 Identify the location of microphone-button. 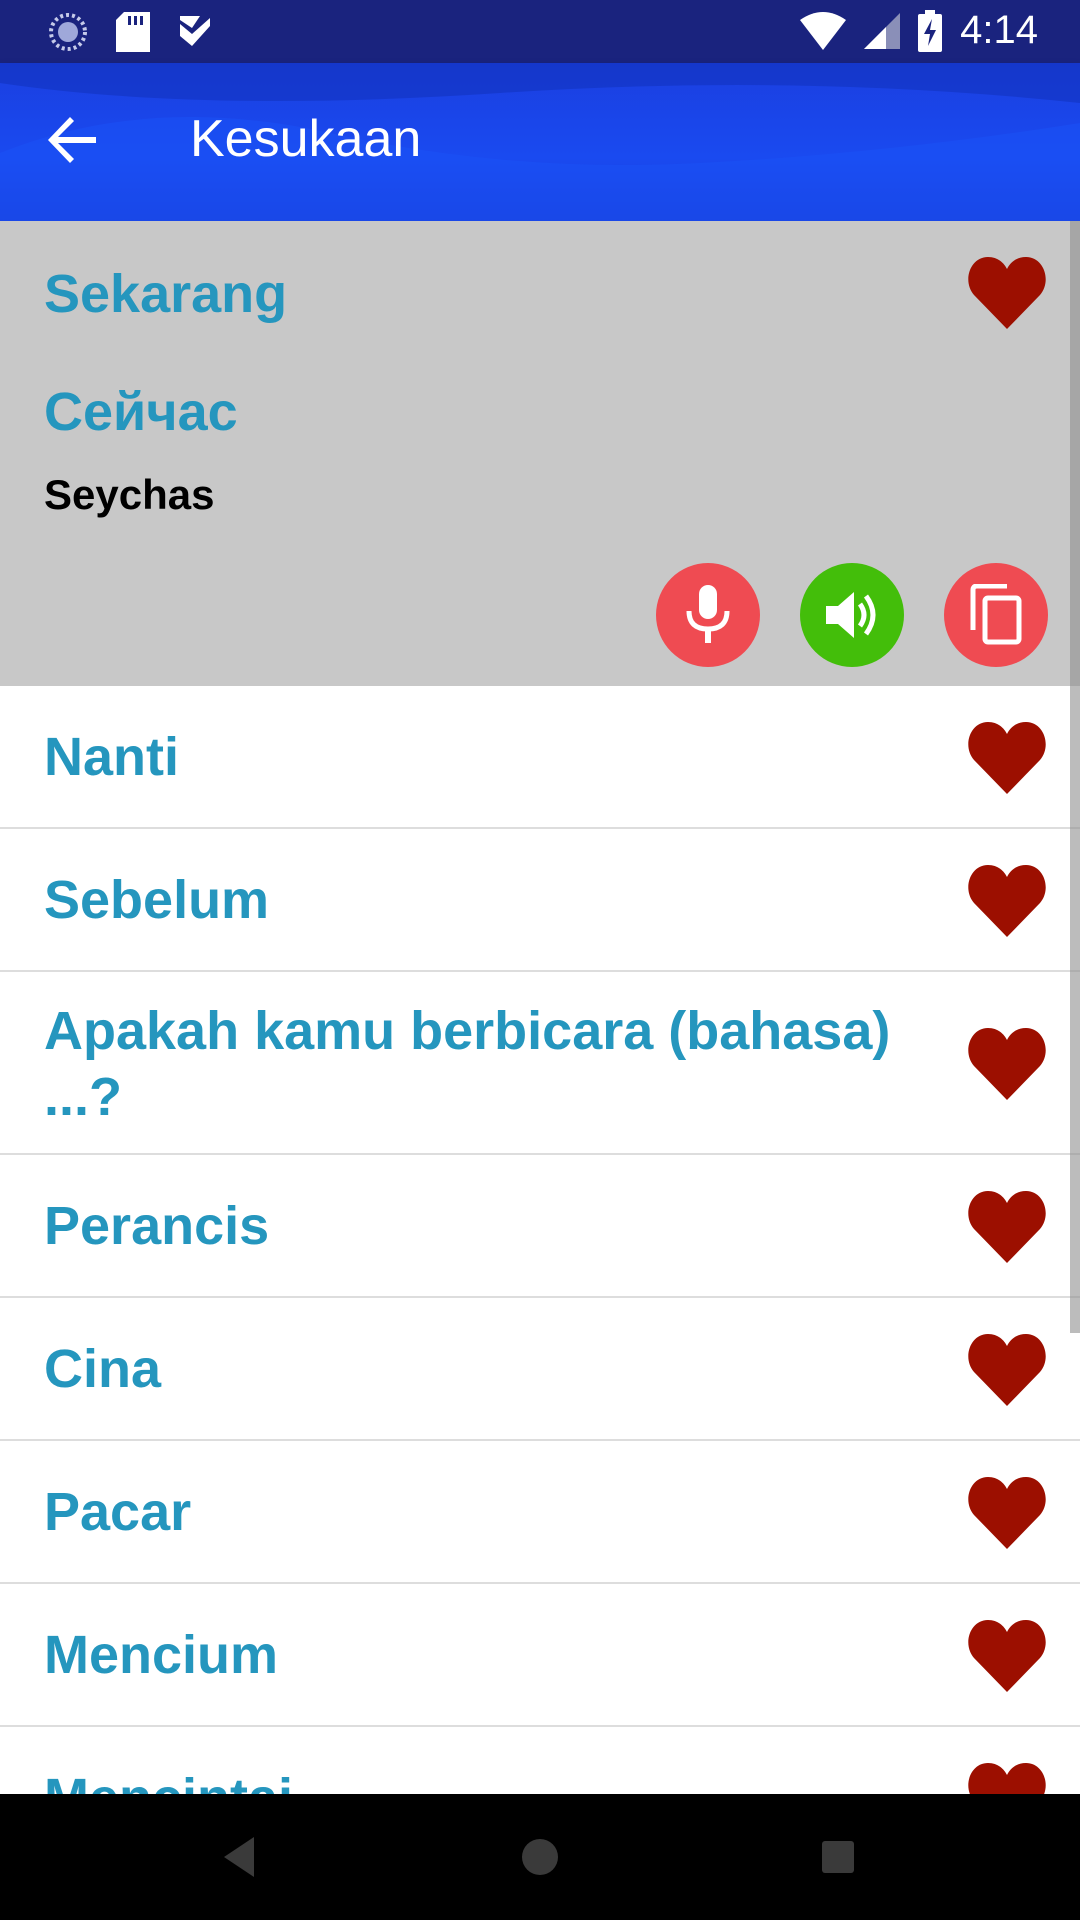
(708, 615).